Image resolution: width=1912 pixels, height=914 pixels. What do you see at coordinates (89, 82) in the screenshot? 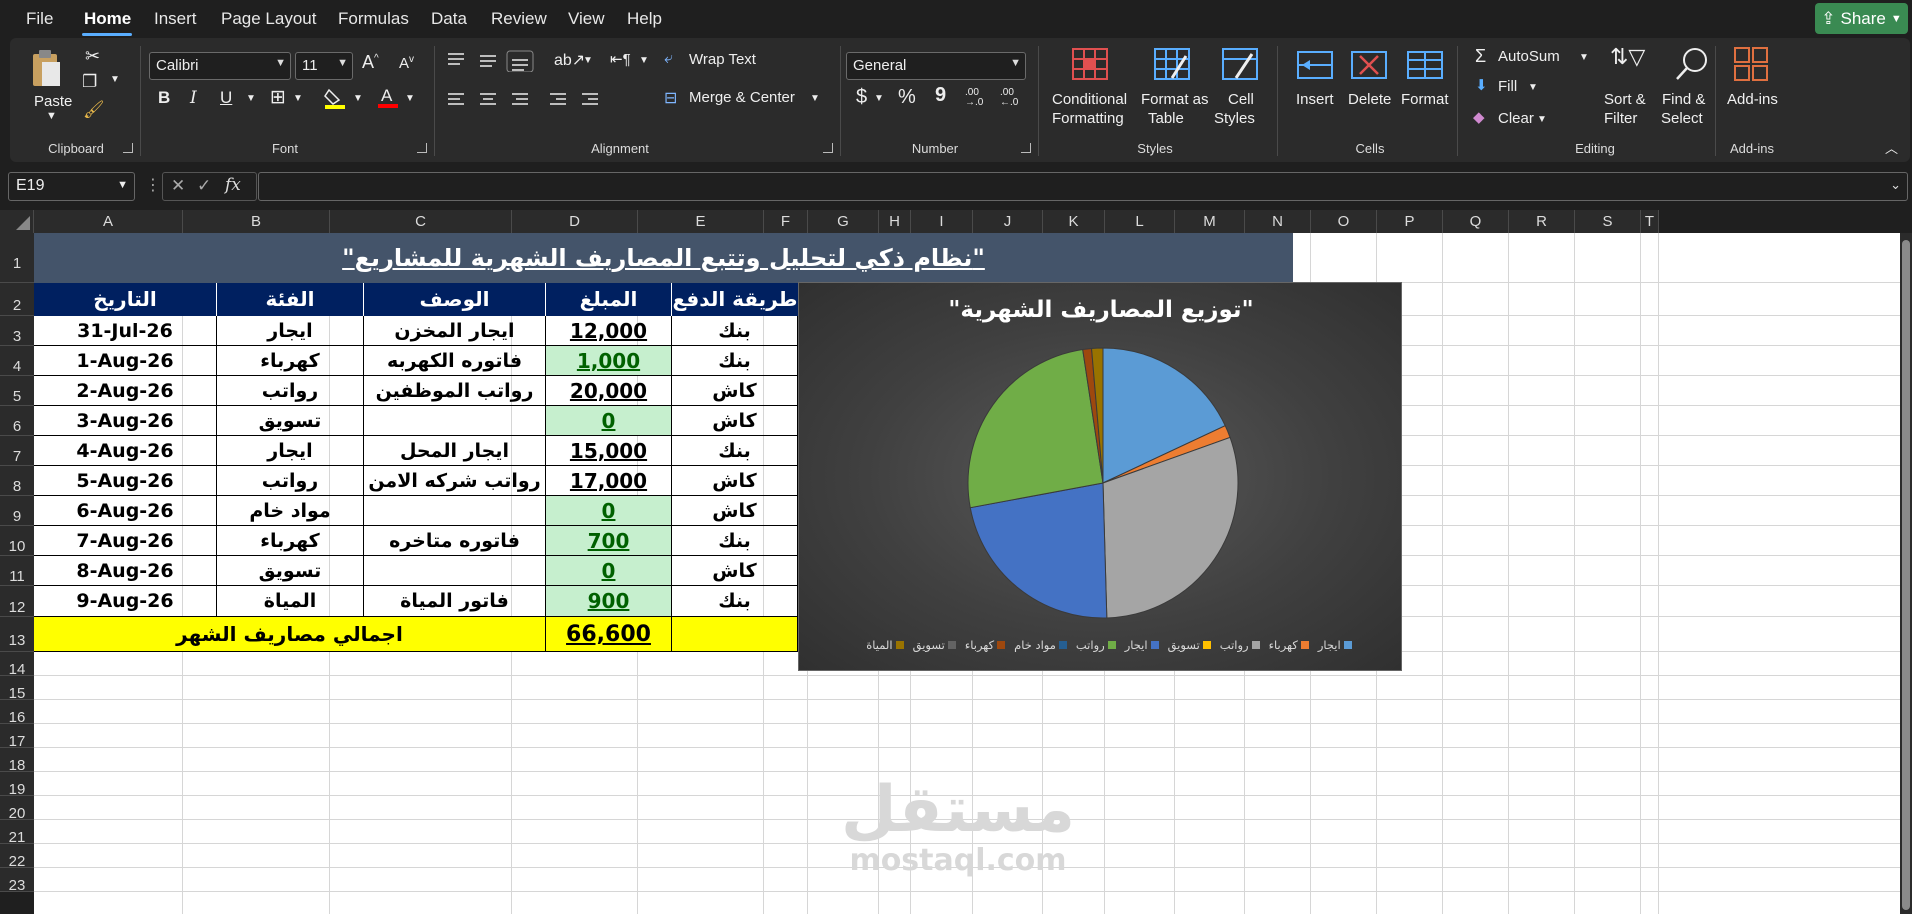
I see `copy-icon: ❐` at bounding box center [89, 82].